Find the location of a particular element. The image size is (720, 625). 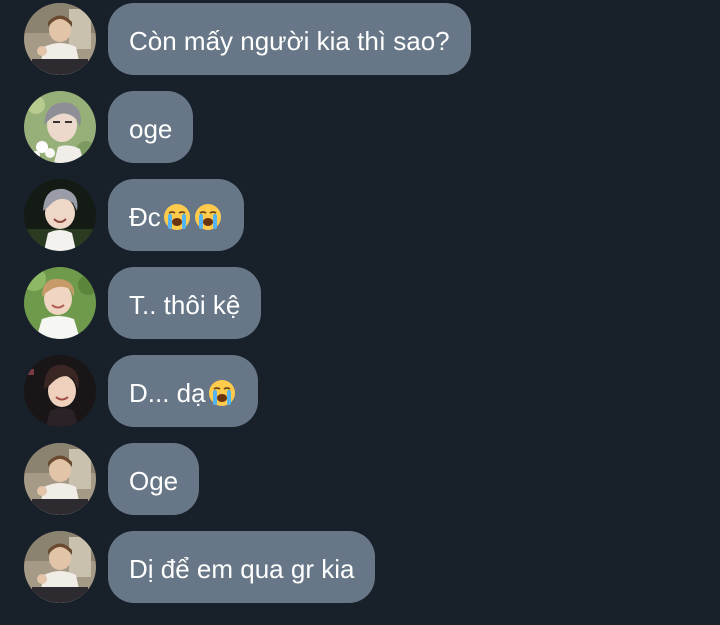

message-row: Dị để em qua gr kia is located at coordinates (360, 575).